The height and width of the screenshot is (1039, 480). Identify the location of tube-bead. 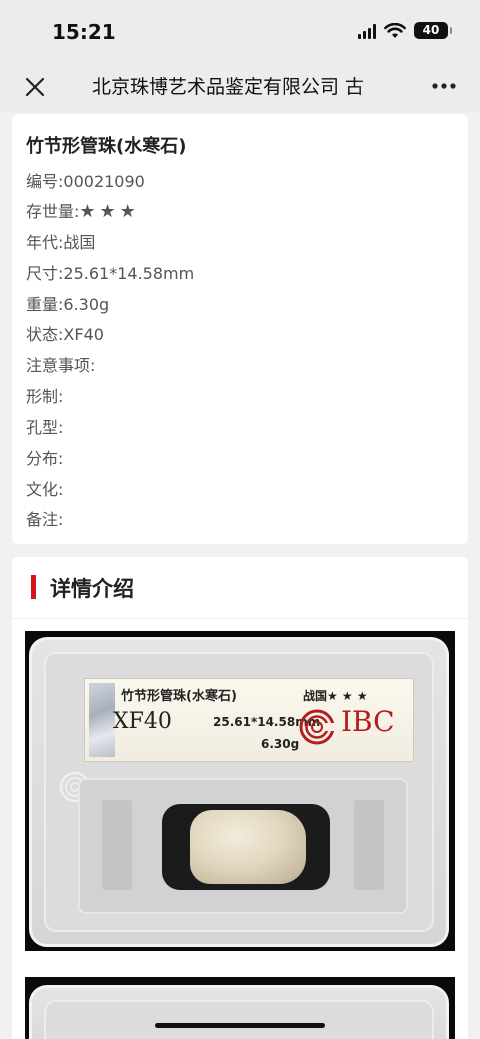
(248, 847).